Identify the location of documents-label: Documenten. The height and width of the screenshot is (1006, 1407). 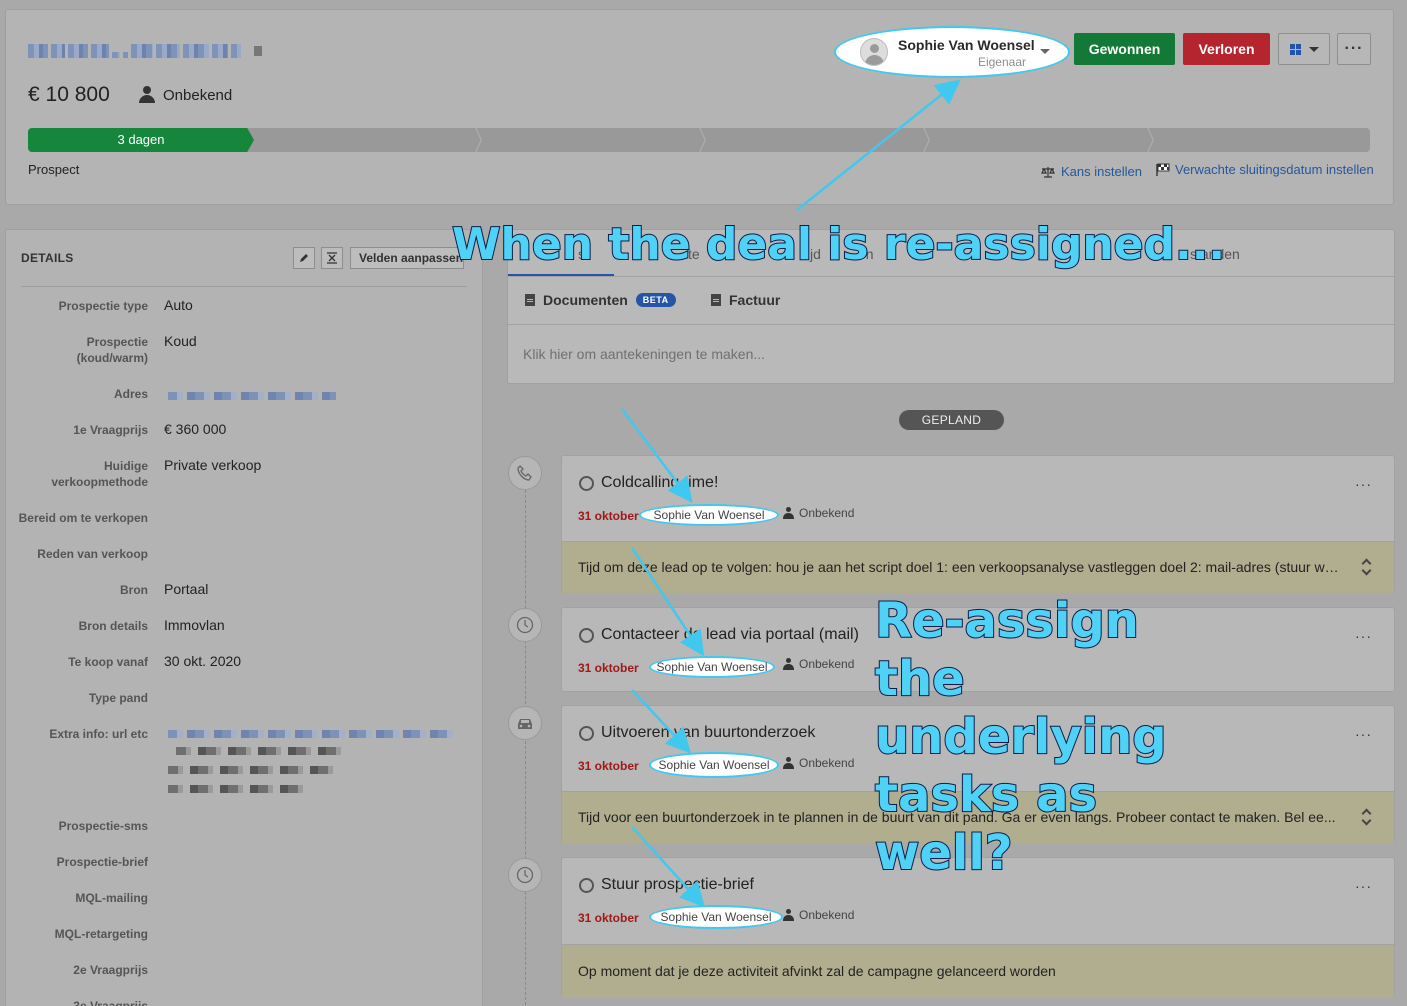
(585, 300).